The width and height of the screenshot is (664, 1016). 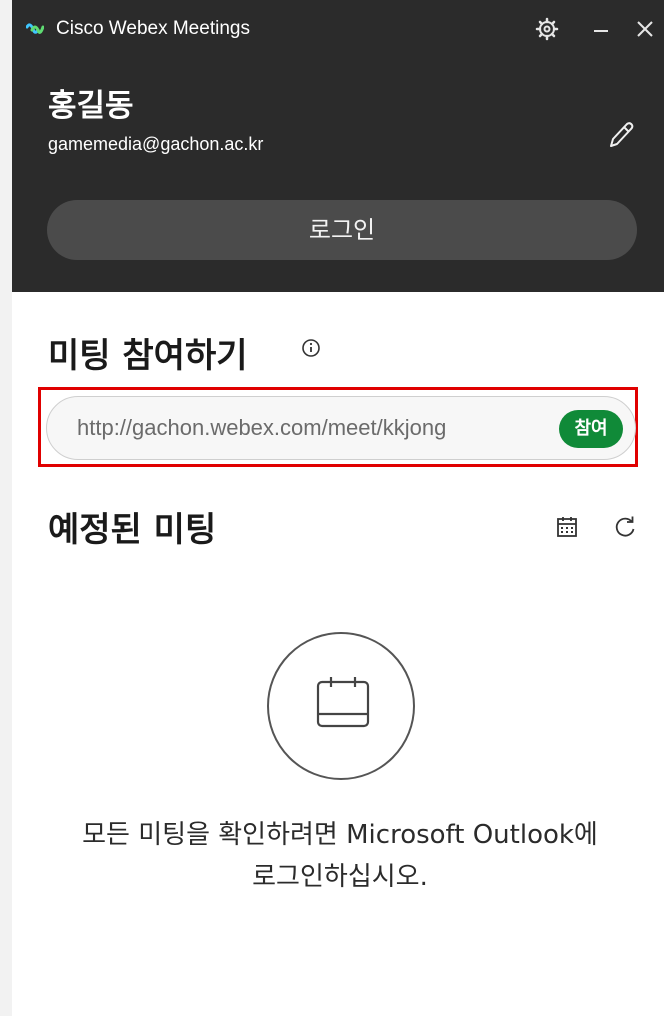 I want to click on pencil-icon, so click(x=620, y=135).